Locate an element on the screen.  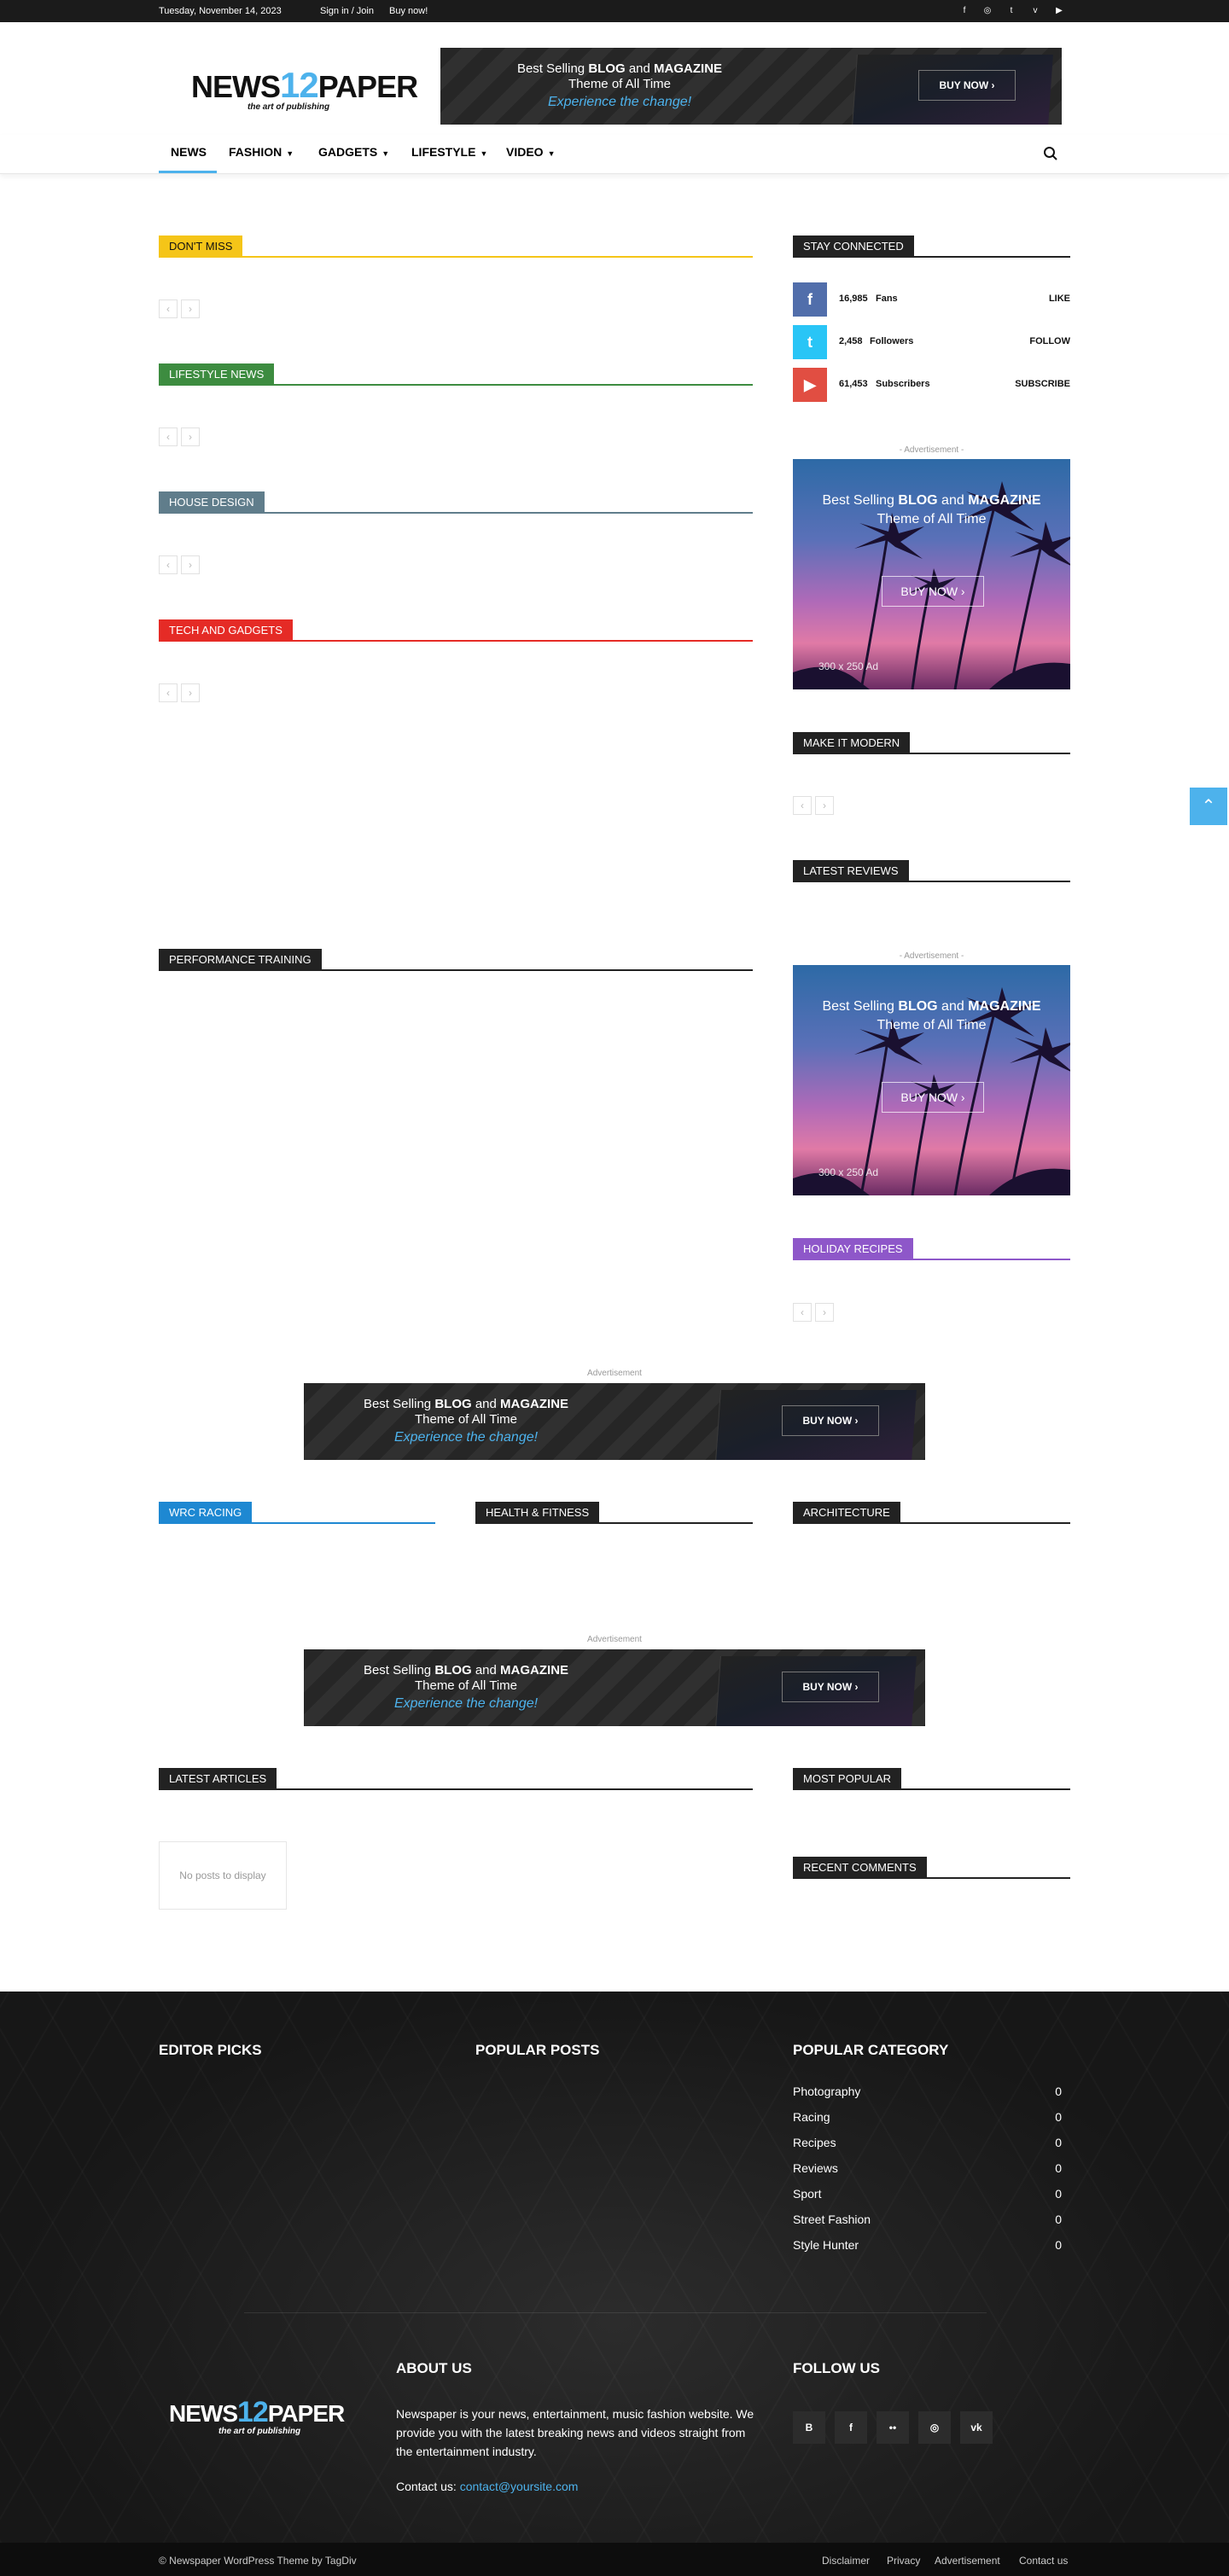
logo-tagline: the art of publishing is located at coordinates (289, 107).